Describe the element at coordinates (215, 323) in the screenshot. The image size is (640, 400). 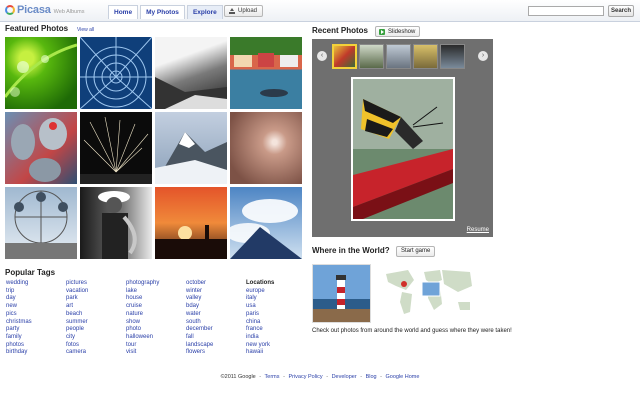
I see `tag-link: south` at that location.